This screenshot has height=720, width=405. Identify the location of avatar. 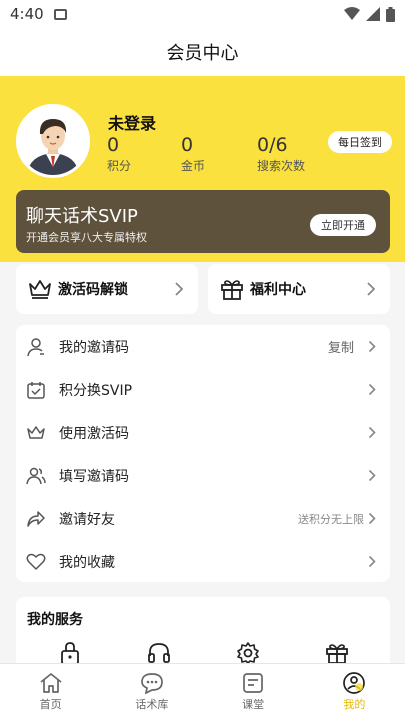
(53, 141).